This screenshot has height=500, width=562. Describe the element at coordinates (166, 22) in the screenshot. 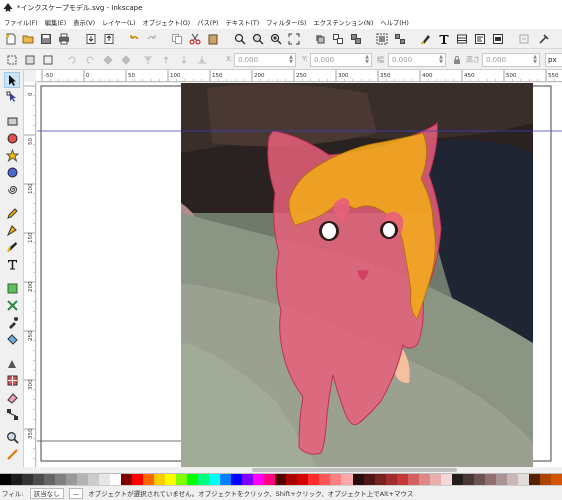

I see `menu-object: オブジェクト(O)` at that location.